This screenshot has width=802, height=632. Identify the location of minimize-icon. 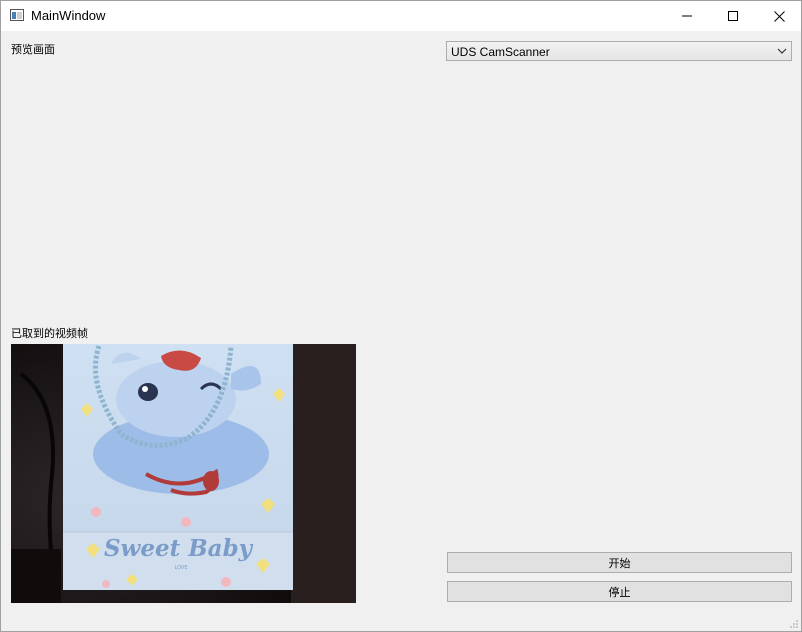
(687, 16).